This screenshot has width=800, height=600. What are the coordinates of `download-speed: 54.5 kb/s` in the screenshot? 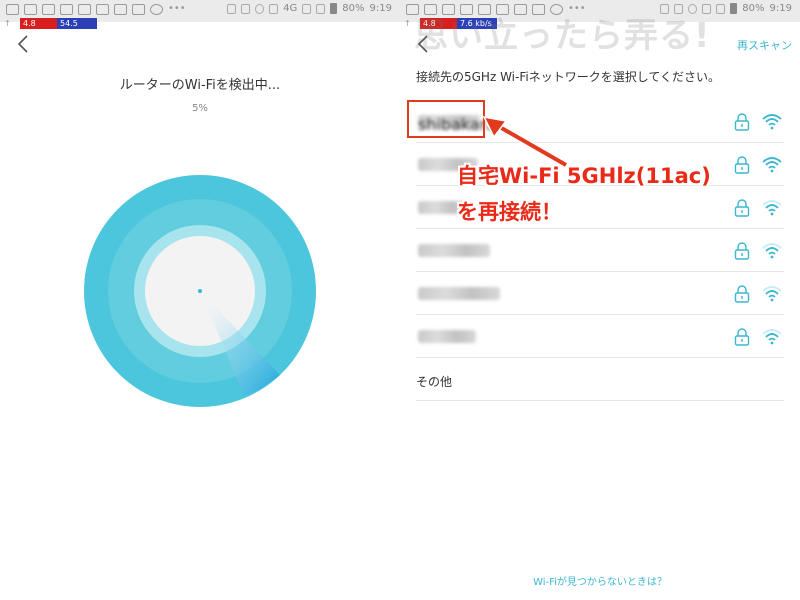 It's located at (77, 28).